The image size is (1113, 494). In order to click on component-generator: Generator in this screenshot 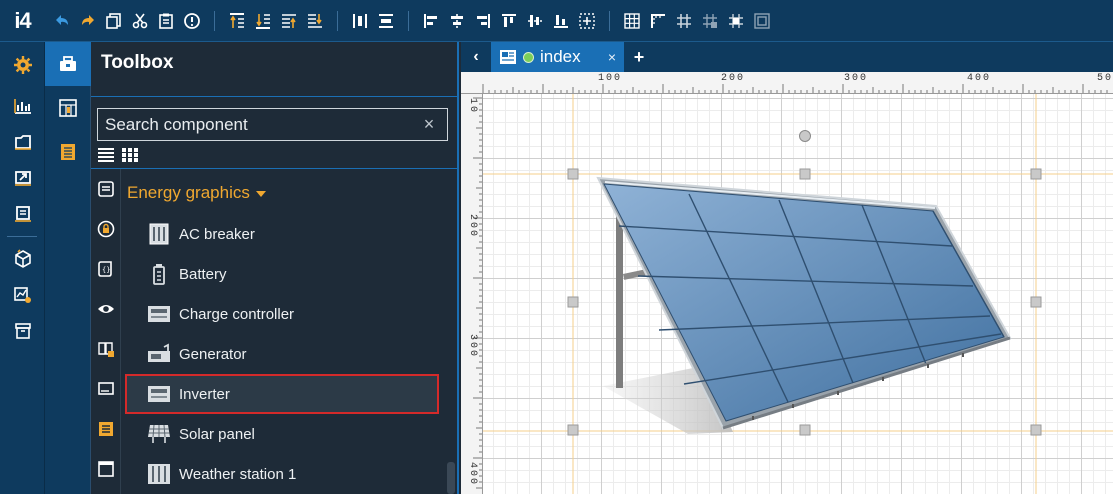, I will do `click(282, 354)`.